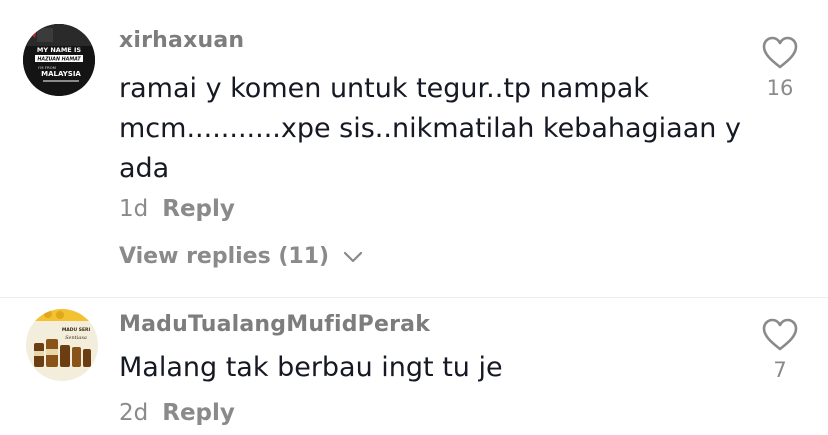 The width and height of the screenshot is (828, 435). What do you see at coordinates (780, 370) in the screenshot?
I see `like-count: 7` at bounding box center [780, 370].